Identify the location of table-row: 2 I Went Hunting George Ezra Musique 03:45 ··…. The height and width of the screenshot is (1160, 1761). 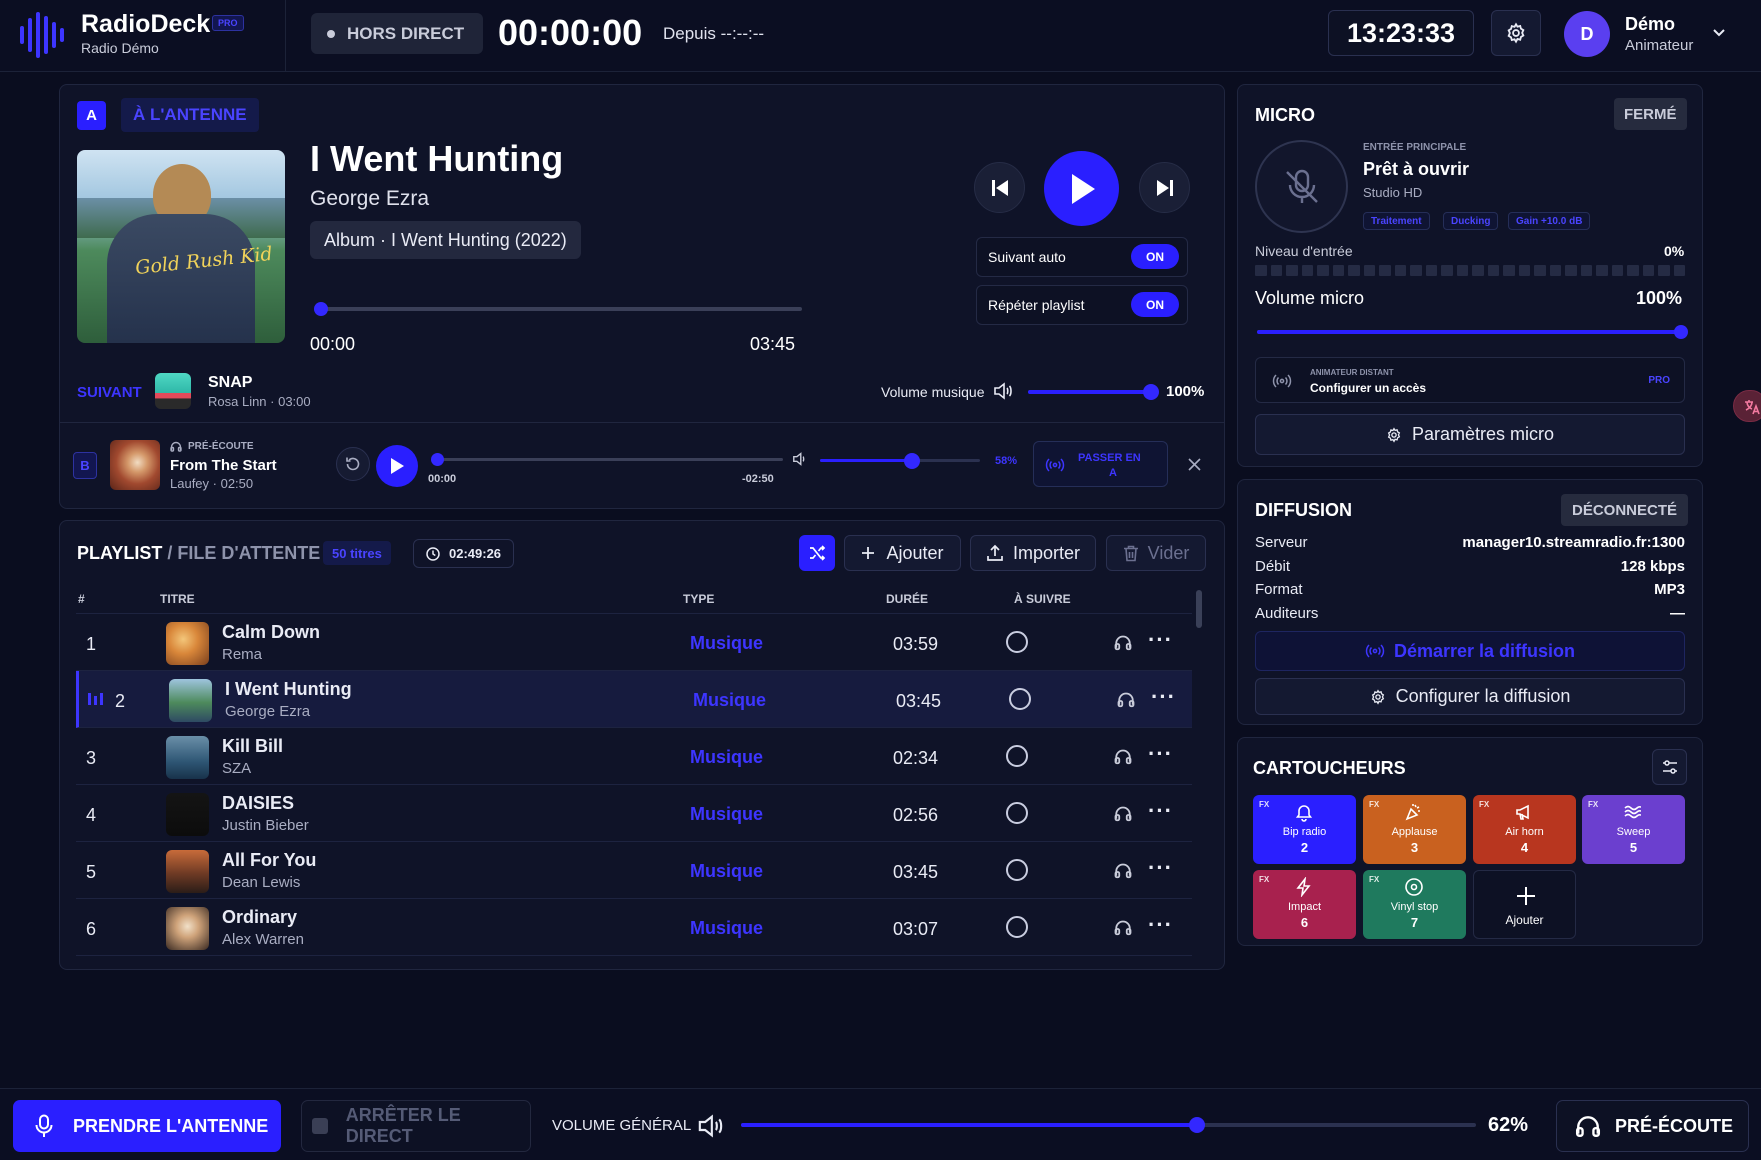
(634, 699).